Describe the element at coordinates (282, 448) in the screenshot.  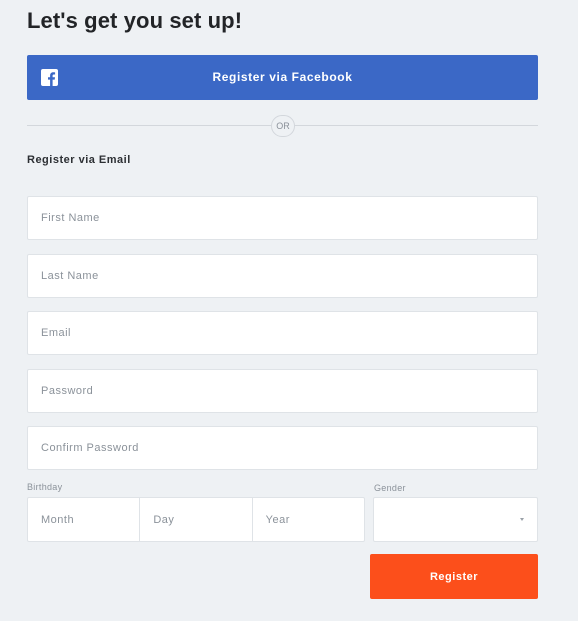
I see `confirm-password-input` at that location.